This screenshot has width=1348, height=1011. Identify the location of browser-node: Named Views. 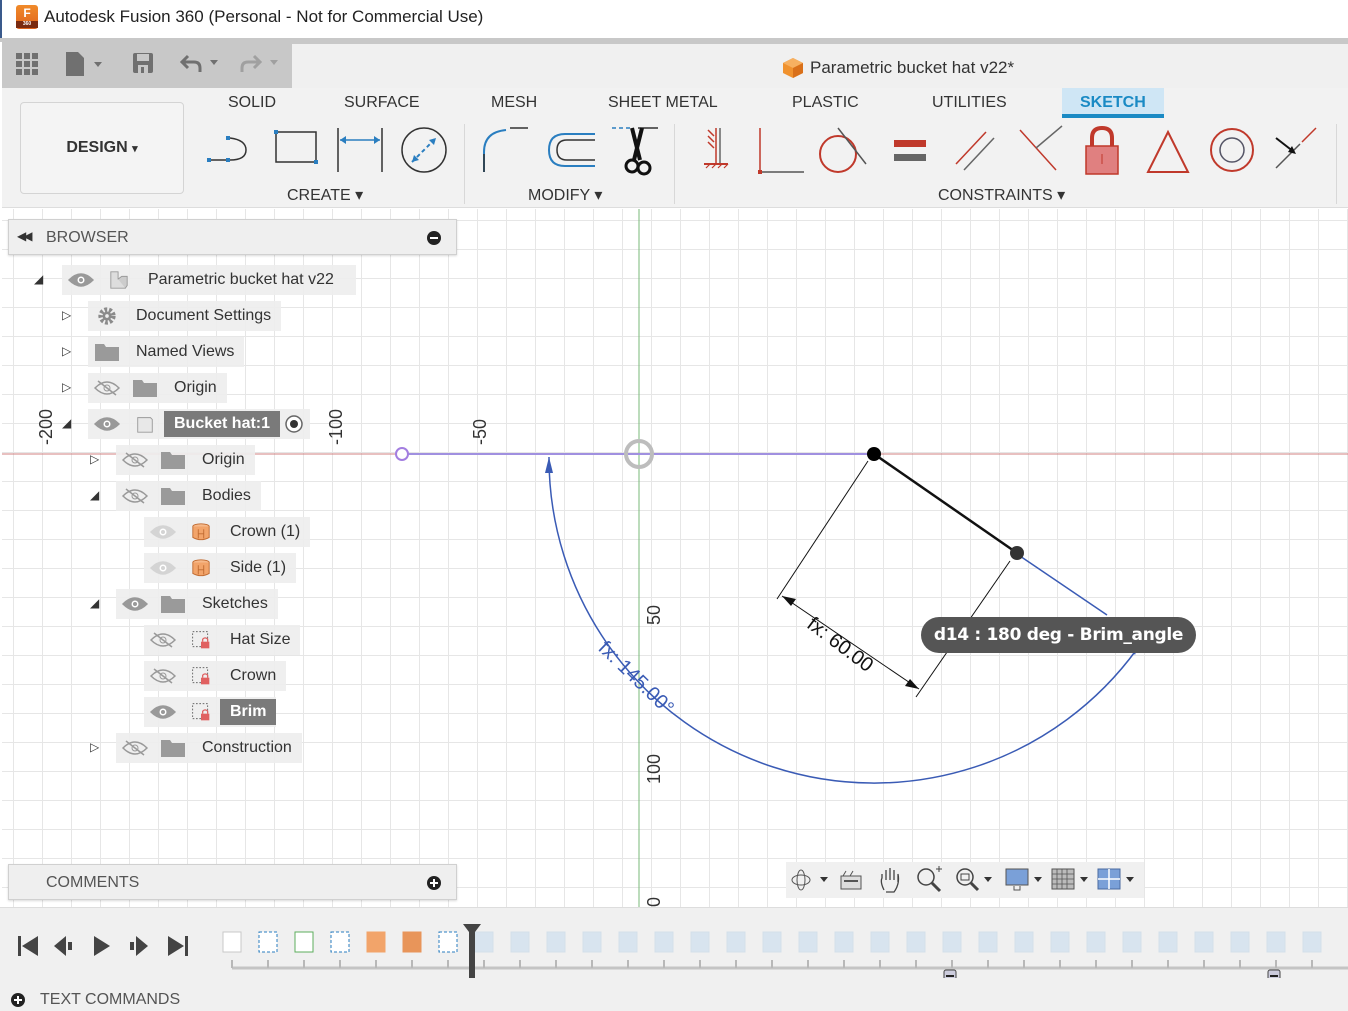
(166, 352).